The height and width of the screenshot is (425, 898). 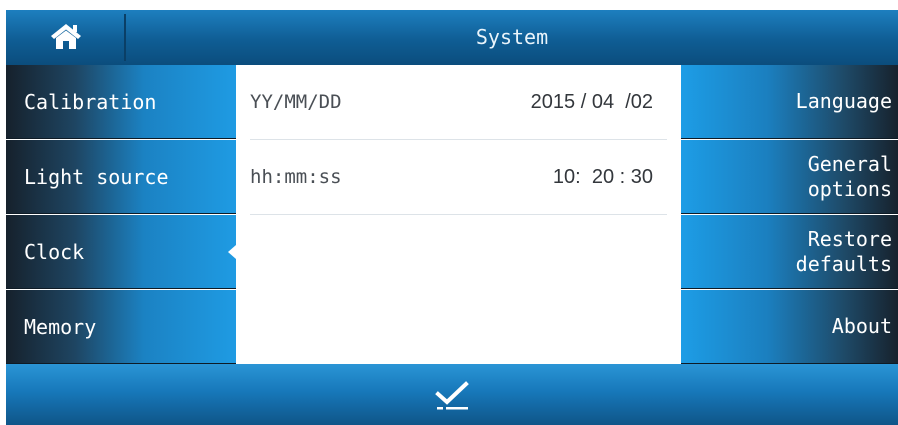 What do you see at coordinates (121, 102) in the screenshot?
I see `nav-item-calibration: Calibration` at bounding box center [121, 102].